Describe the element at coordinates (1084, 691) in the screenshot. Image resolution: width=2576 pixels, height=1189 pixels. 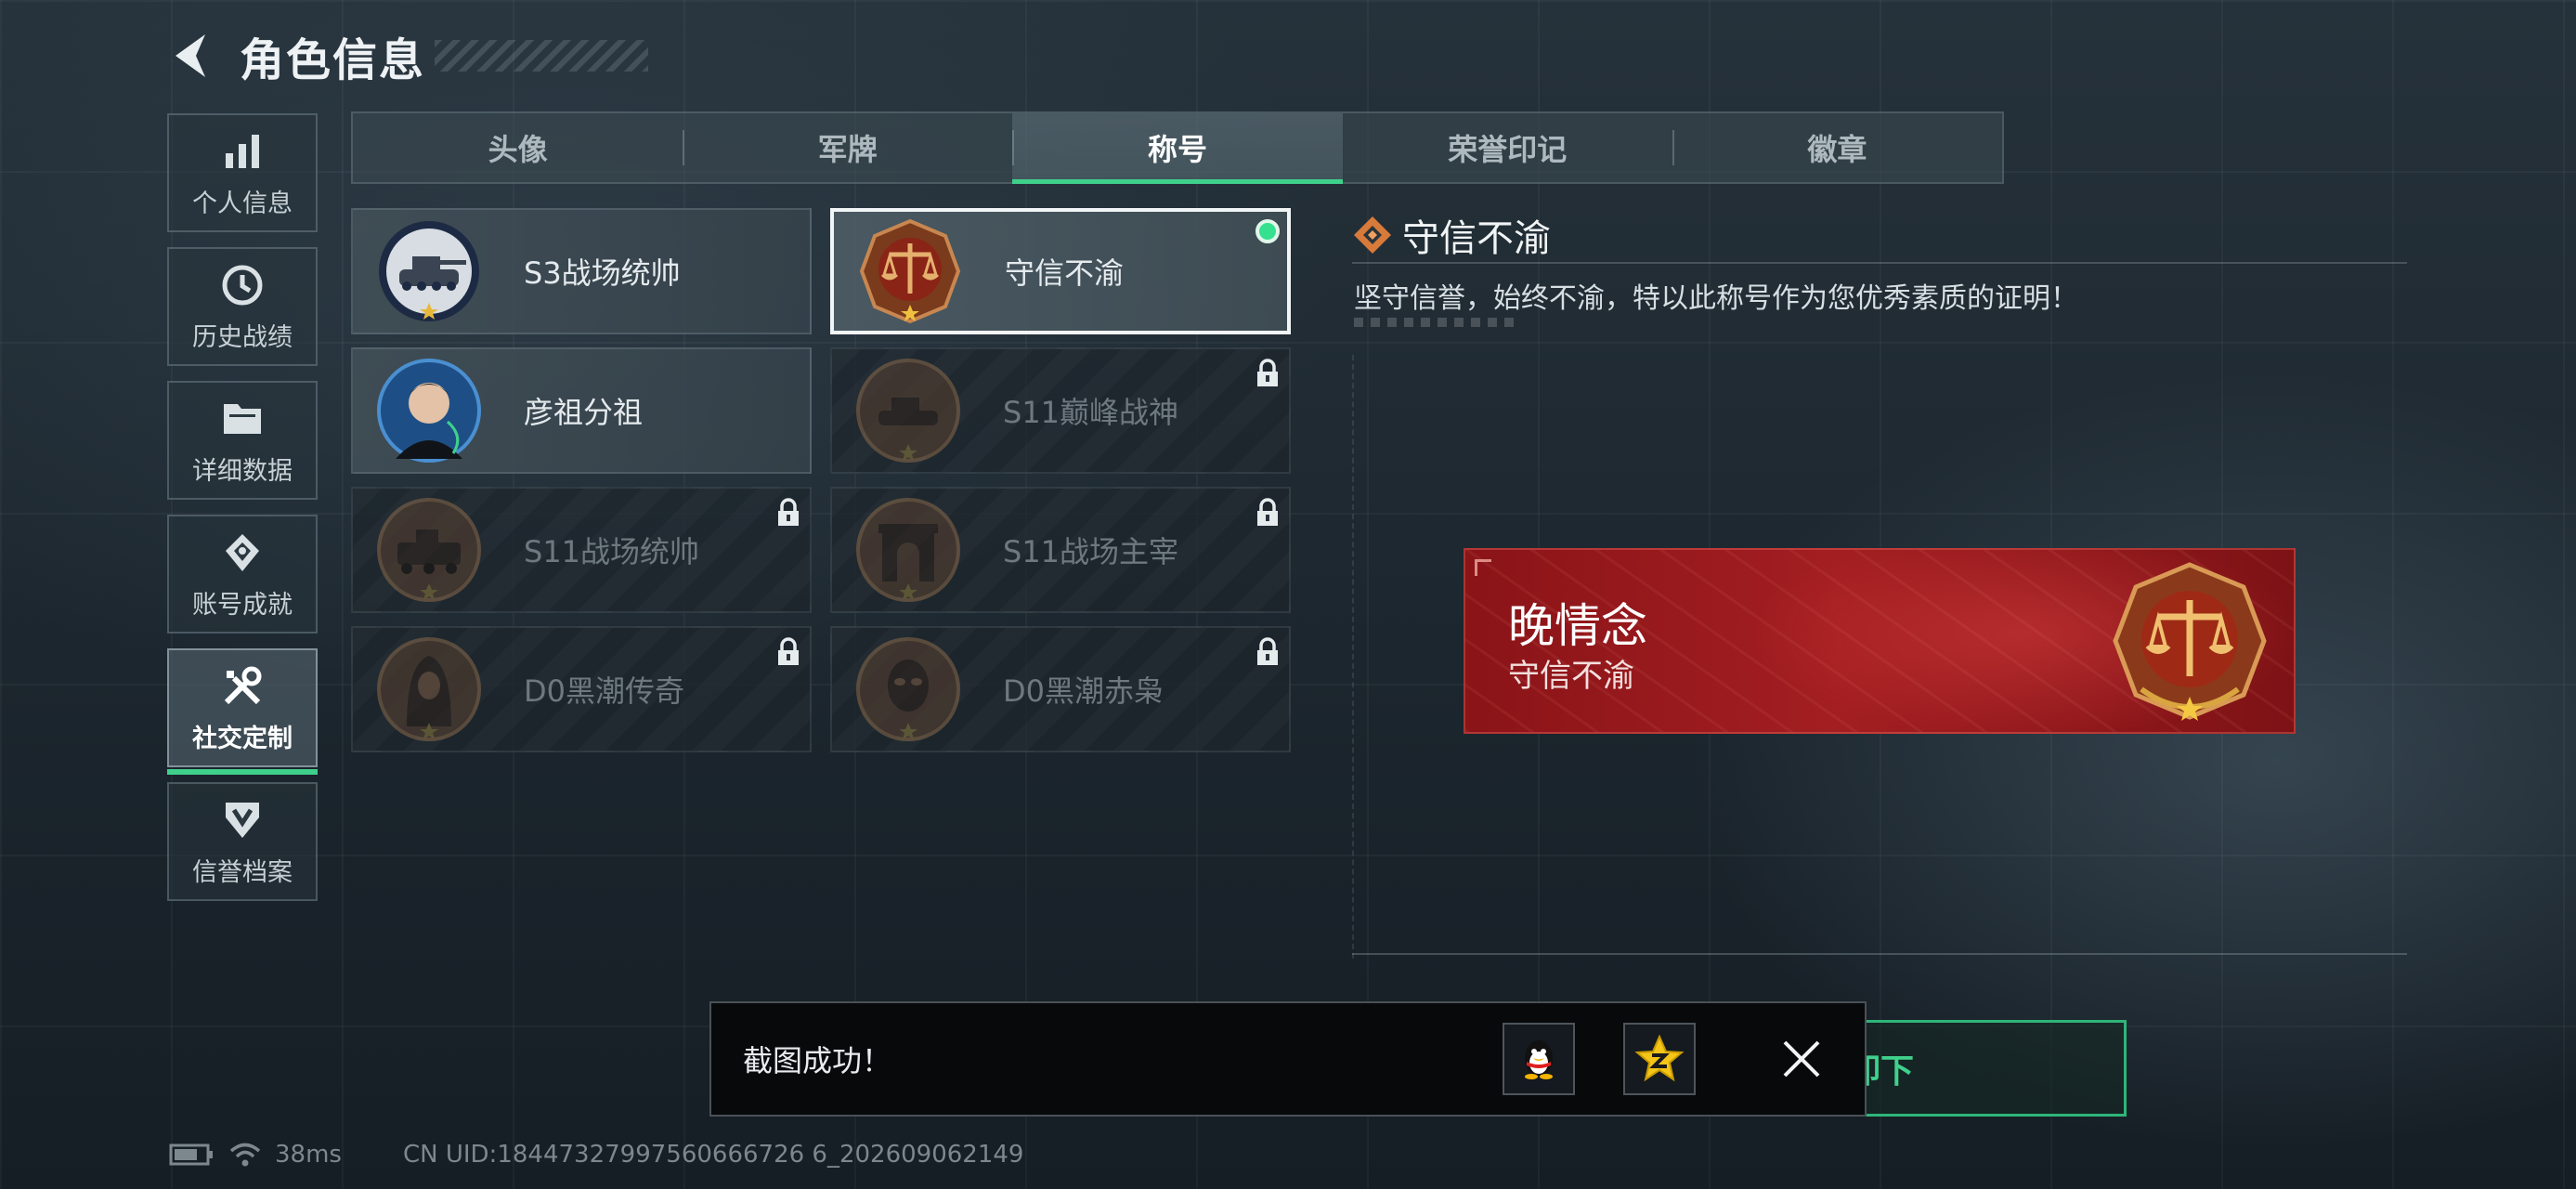
I see `title-card-label: D0黑潮赤枭` at that location.